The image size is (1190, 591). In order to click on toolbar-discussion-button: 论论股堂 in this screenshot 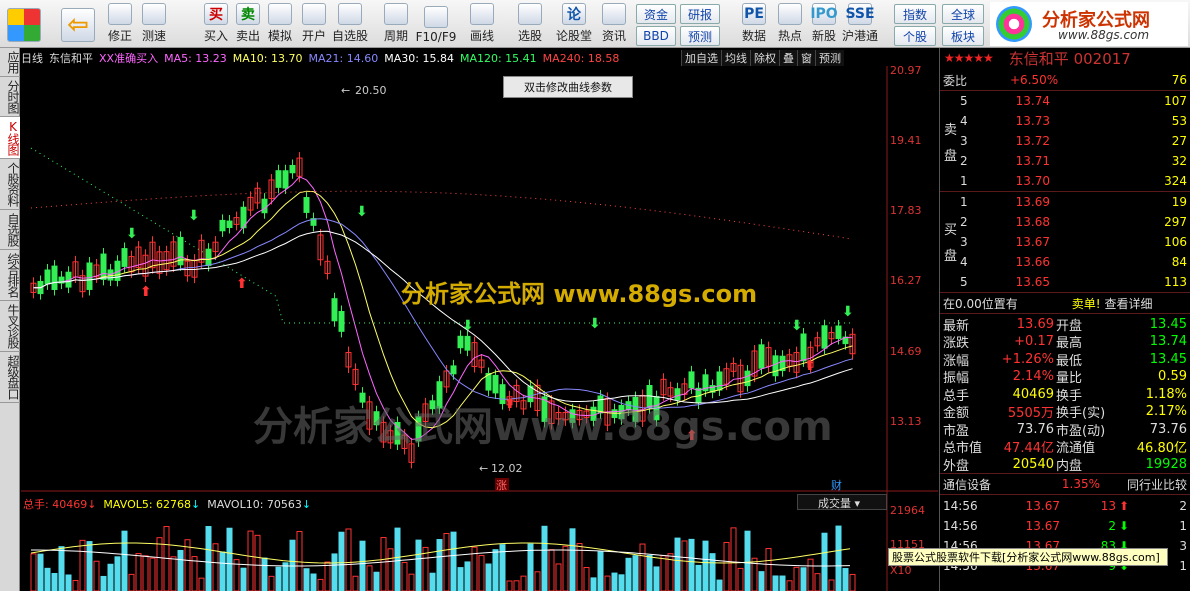, I will do `click(574, 24)`.